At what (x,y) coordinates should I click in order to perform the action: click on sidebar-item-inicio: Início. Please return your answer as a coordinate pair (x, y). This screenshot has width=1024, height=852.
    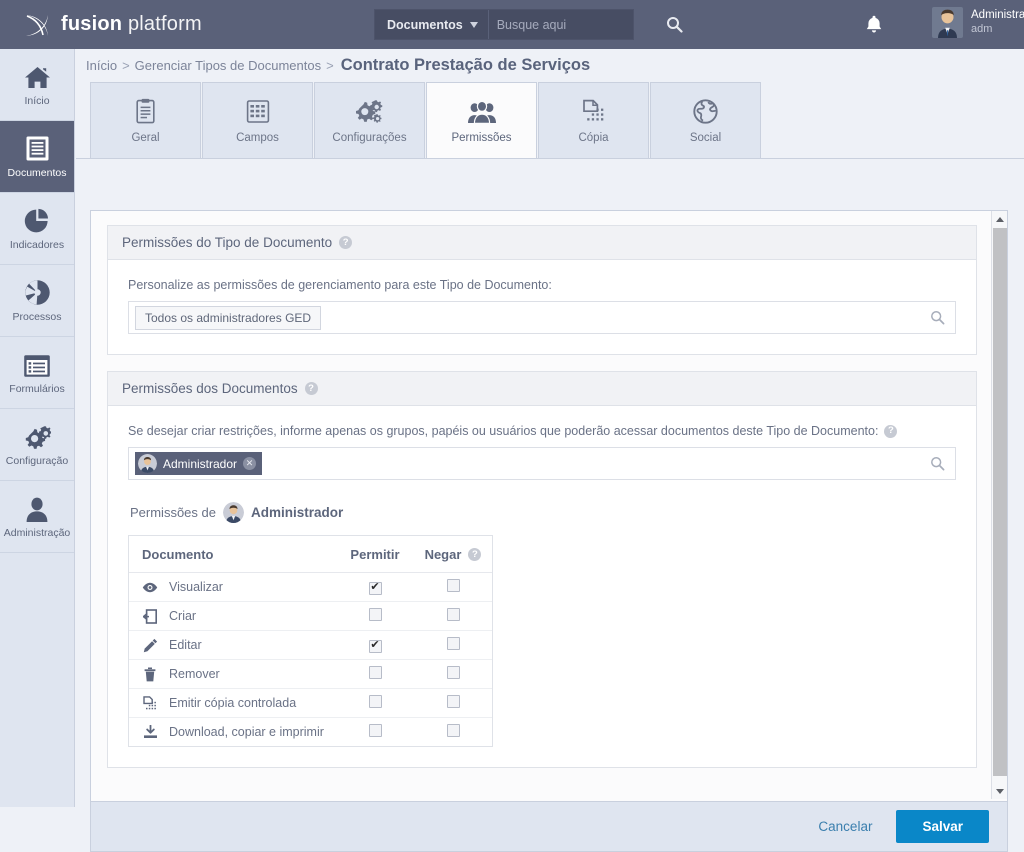
    Looking at the image, I should click on (37, 85).